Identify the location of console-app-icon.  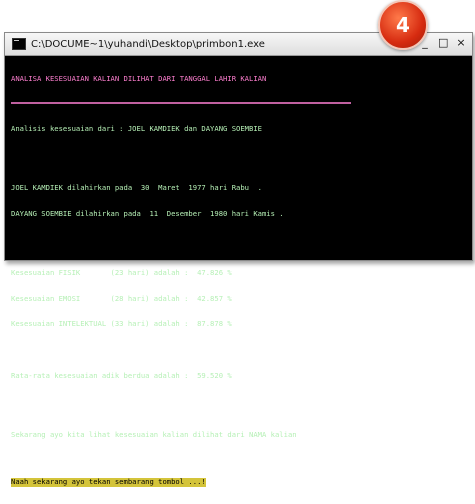
(19, 44).